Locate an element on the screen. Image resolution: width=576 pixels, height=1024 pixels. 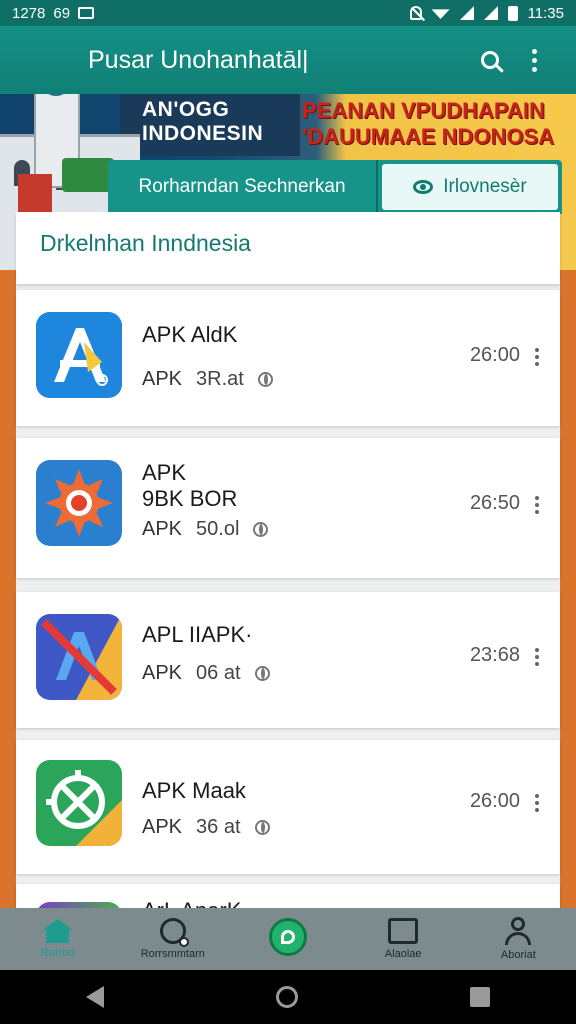
list-item: APK AldK APK 3R.at 26:00 is located at coordinates (288, 358).